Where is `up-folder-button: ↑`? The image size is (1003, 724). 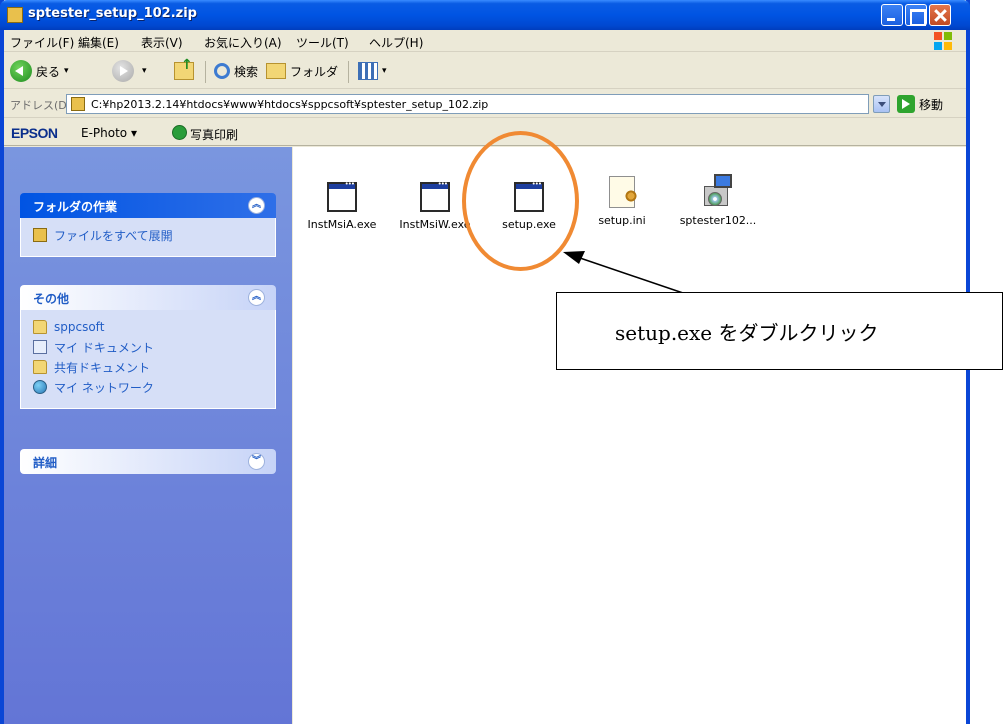
up-folder-button: ↑ is located at coordinates (184, 70).